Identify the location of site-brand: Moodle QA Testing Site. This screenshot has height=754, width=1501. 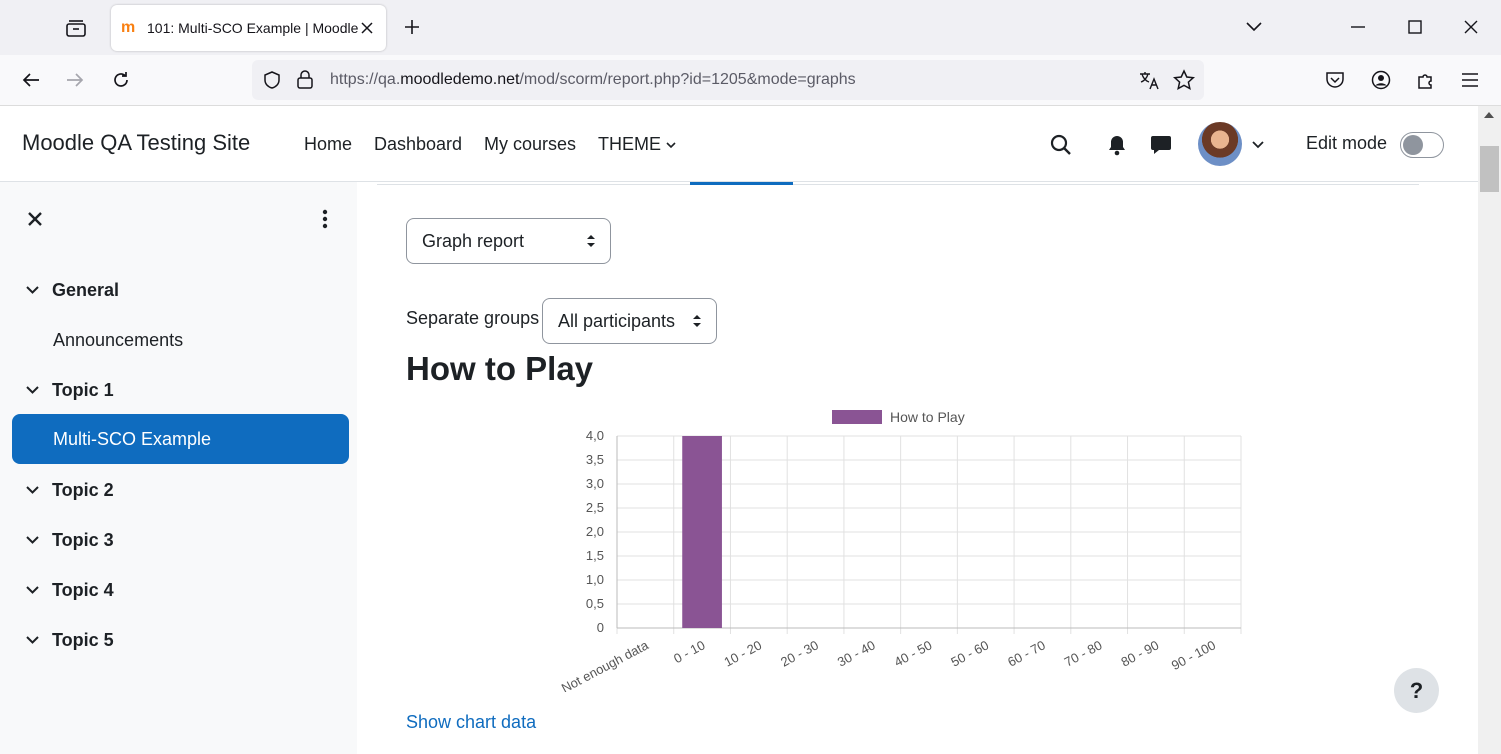
(136, 143).